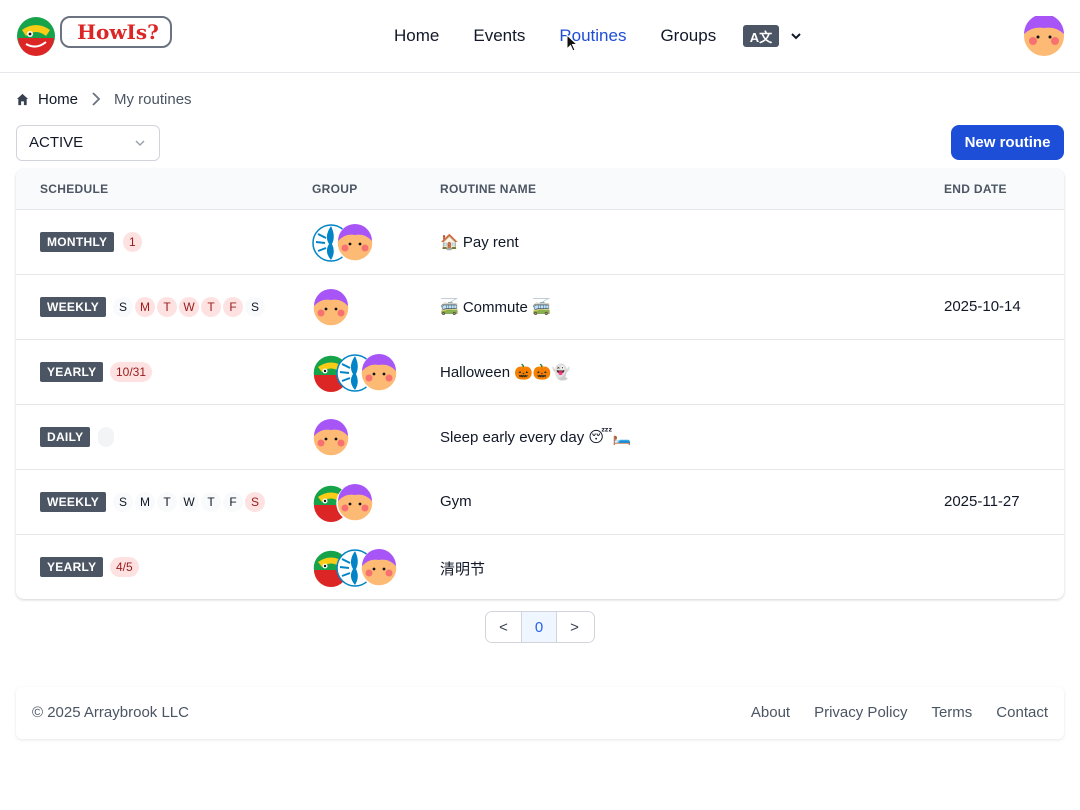  Describe the element at coordinates (153, 99) in the screenshot. I see `breadcrumb-current: My routines` at that location.